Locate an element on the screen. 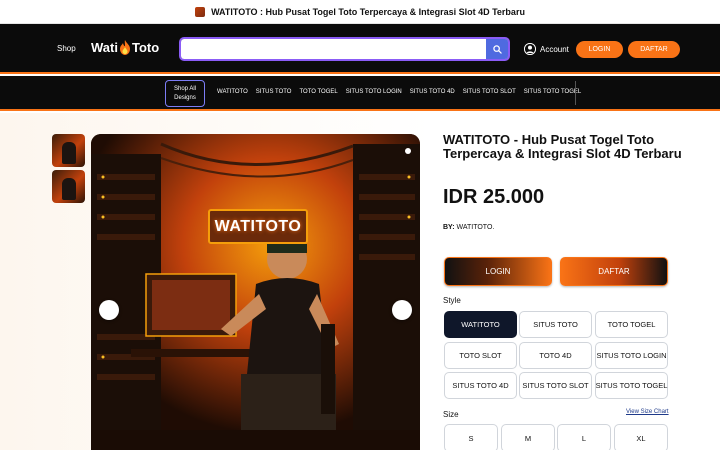 This screenshot has width=720, height=450. search-box is located at coordinates (344, 49).